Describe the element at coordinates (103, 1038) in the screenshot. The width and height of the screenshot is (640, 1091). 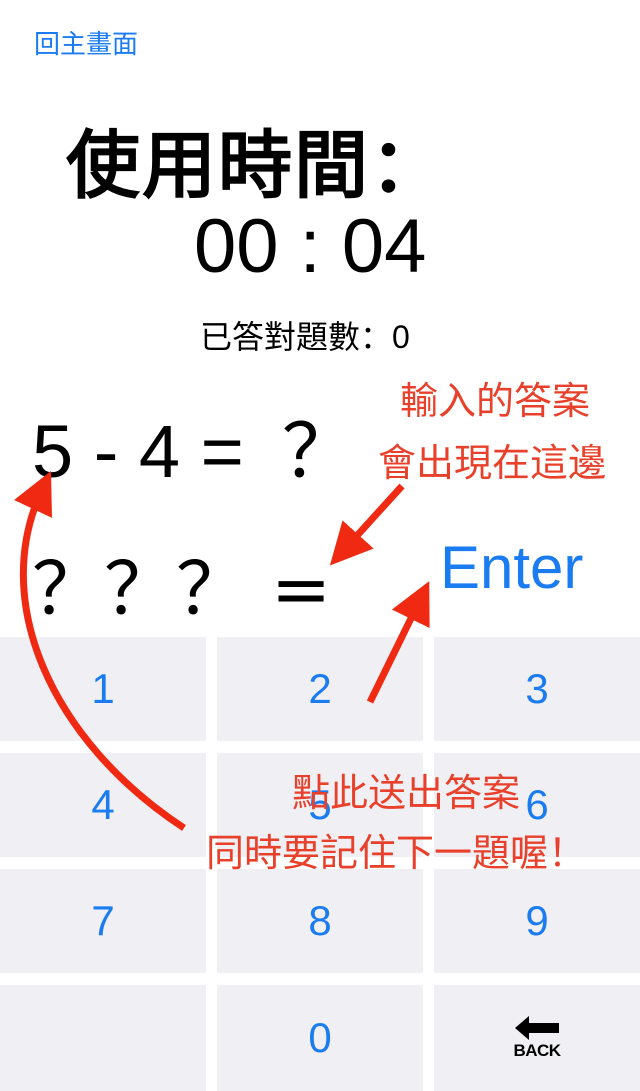
I see `key-blank` at that location.